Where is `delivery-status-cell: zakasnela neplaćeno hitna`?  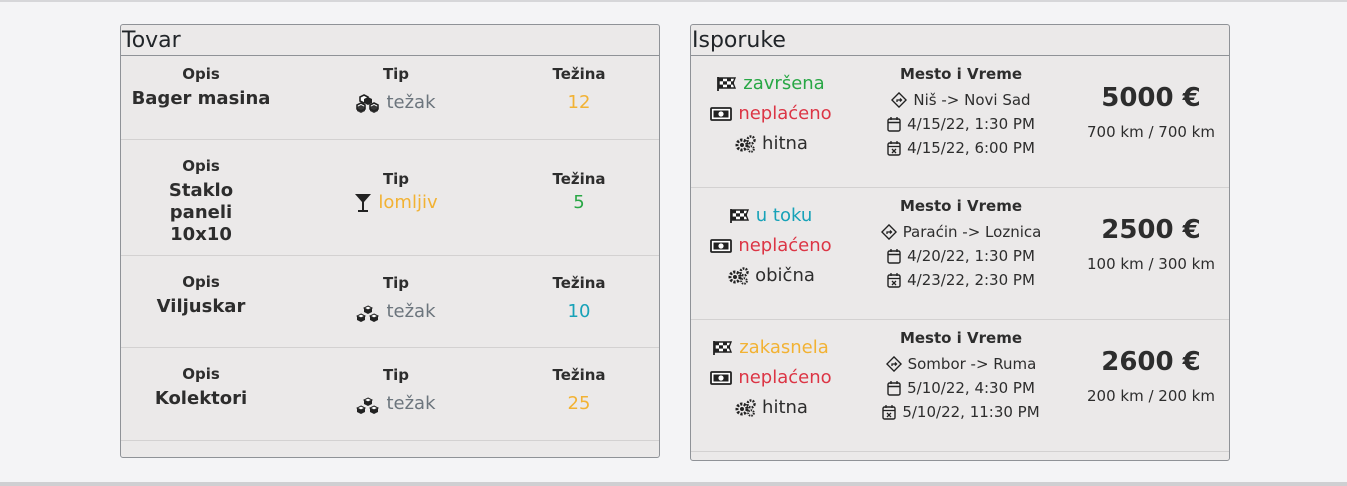
delivery-status-cell: zakasnela neplaćeno hitna is located at coordinates (771, 378).